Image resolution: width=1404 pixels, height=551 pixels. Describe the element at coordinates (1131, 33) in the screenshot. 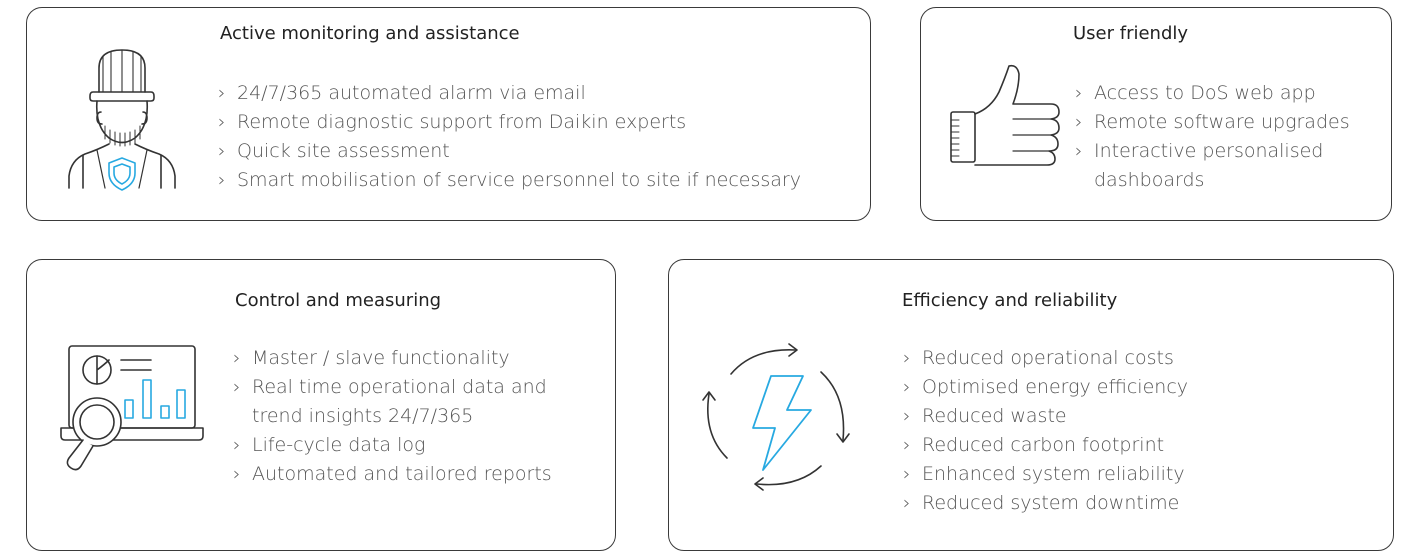

I see `card-title: User friendly` at that location.